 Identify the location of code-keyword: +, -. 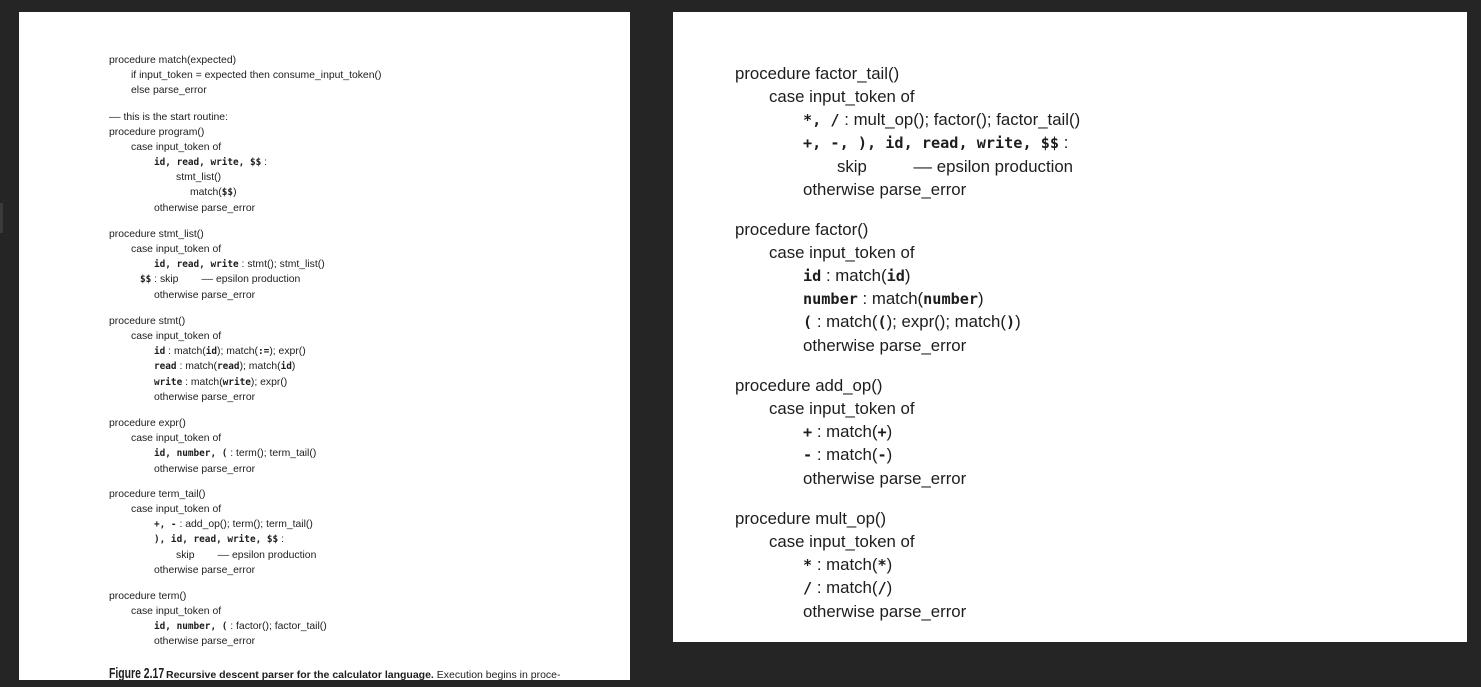
(165, 524).